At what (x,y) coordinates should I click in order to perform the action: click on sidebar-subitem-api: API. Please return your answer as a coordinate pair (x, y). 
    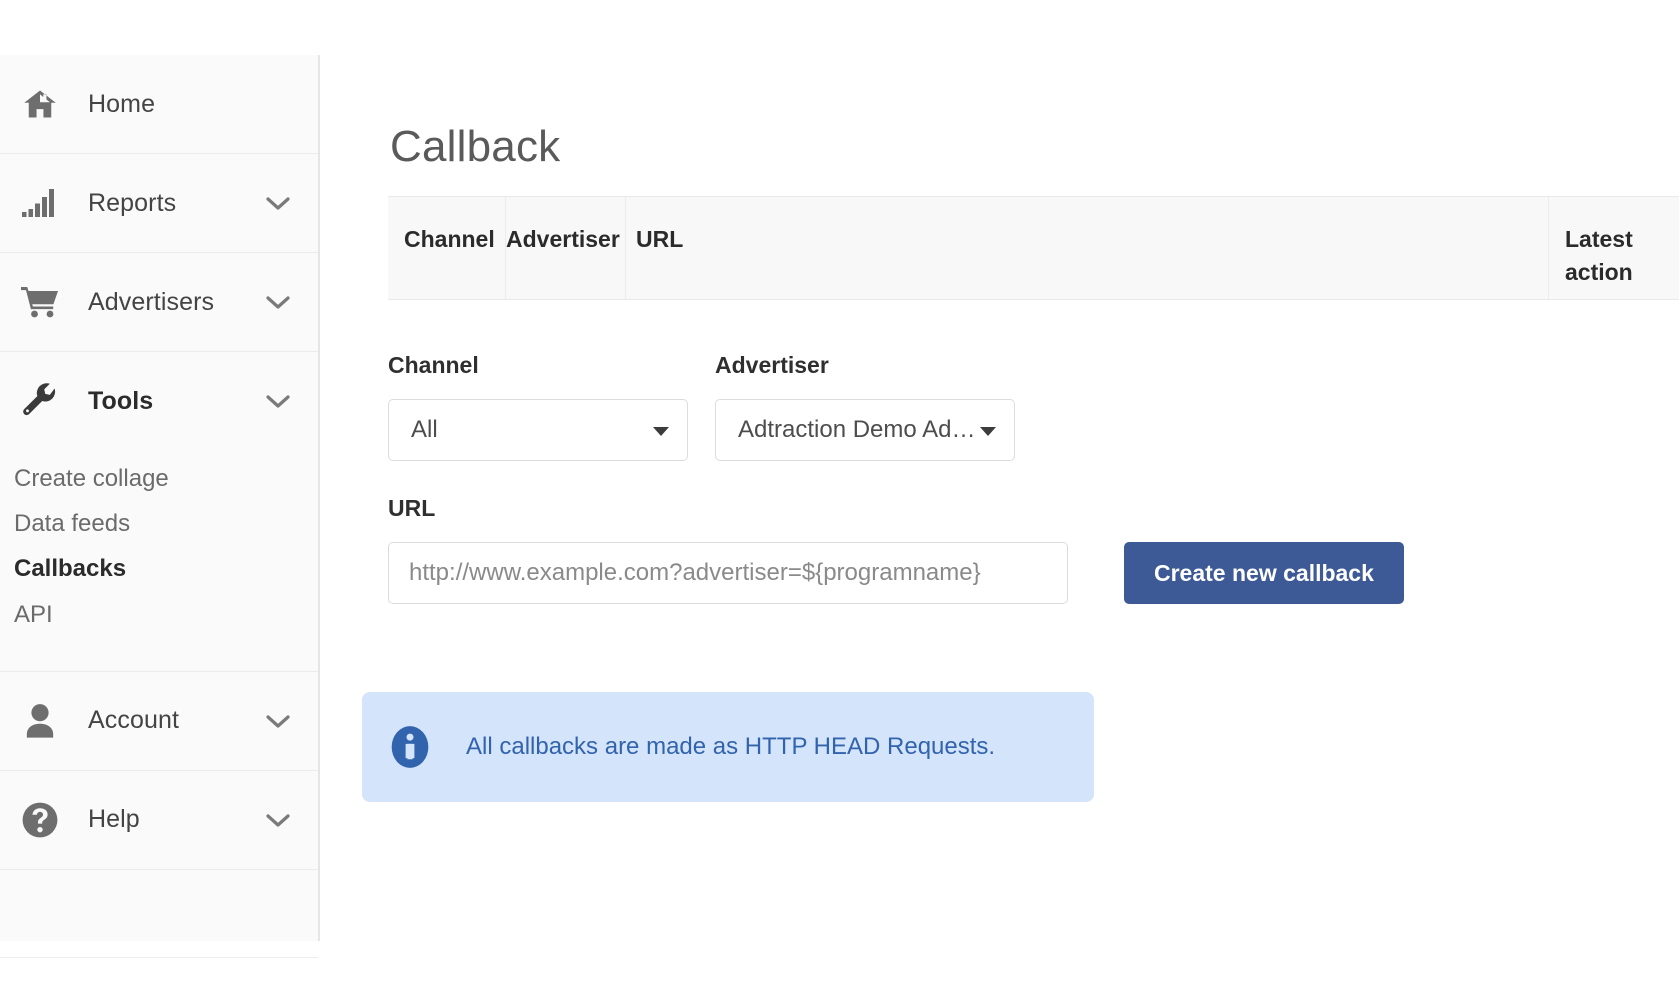
    Looking at the image, I should click on (159, 614).